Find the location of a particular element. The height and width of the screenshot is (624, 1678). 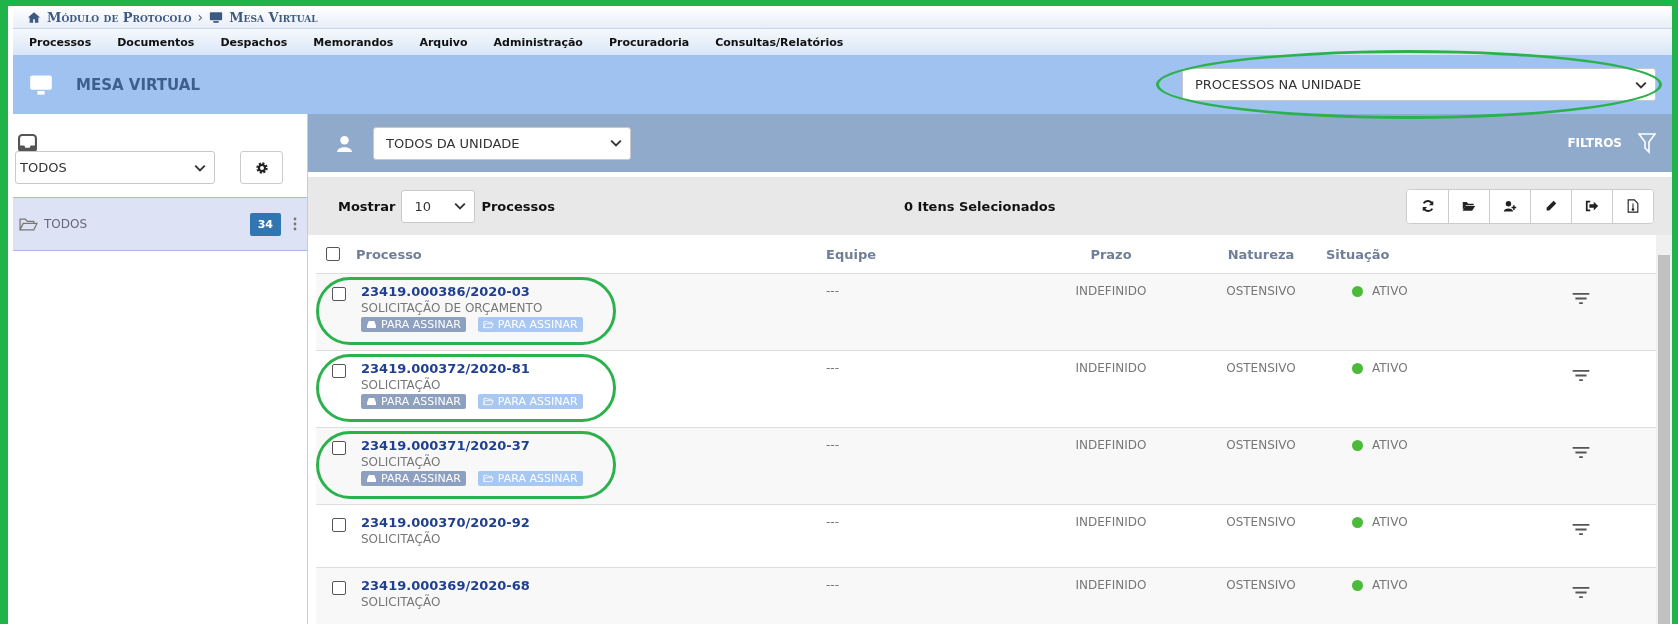

scrollbar is located at coordinates (1664, 429).